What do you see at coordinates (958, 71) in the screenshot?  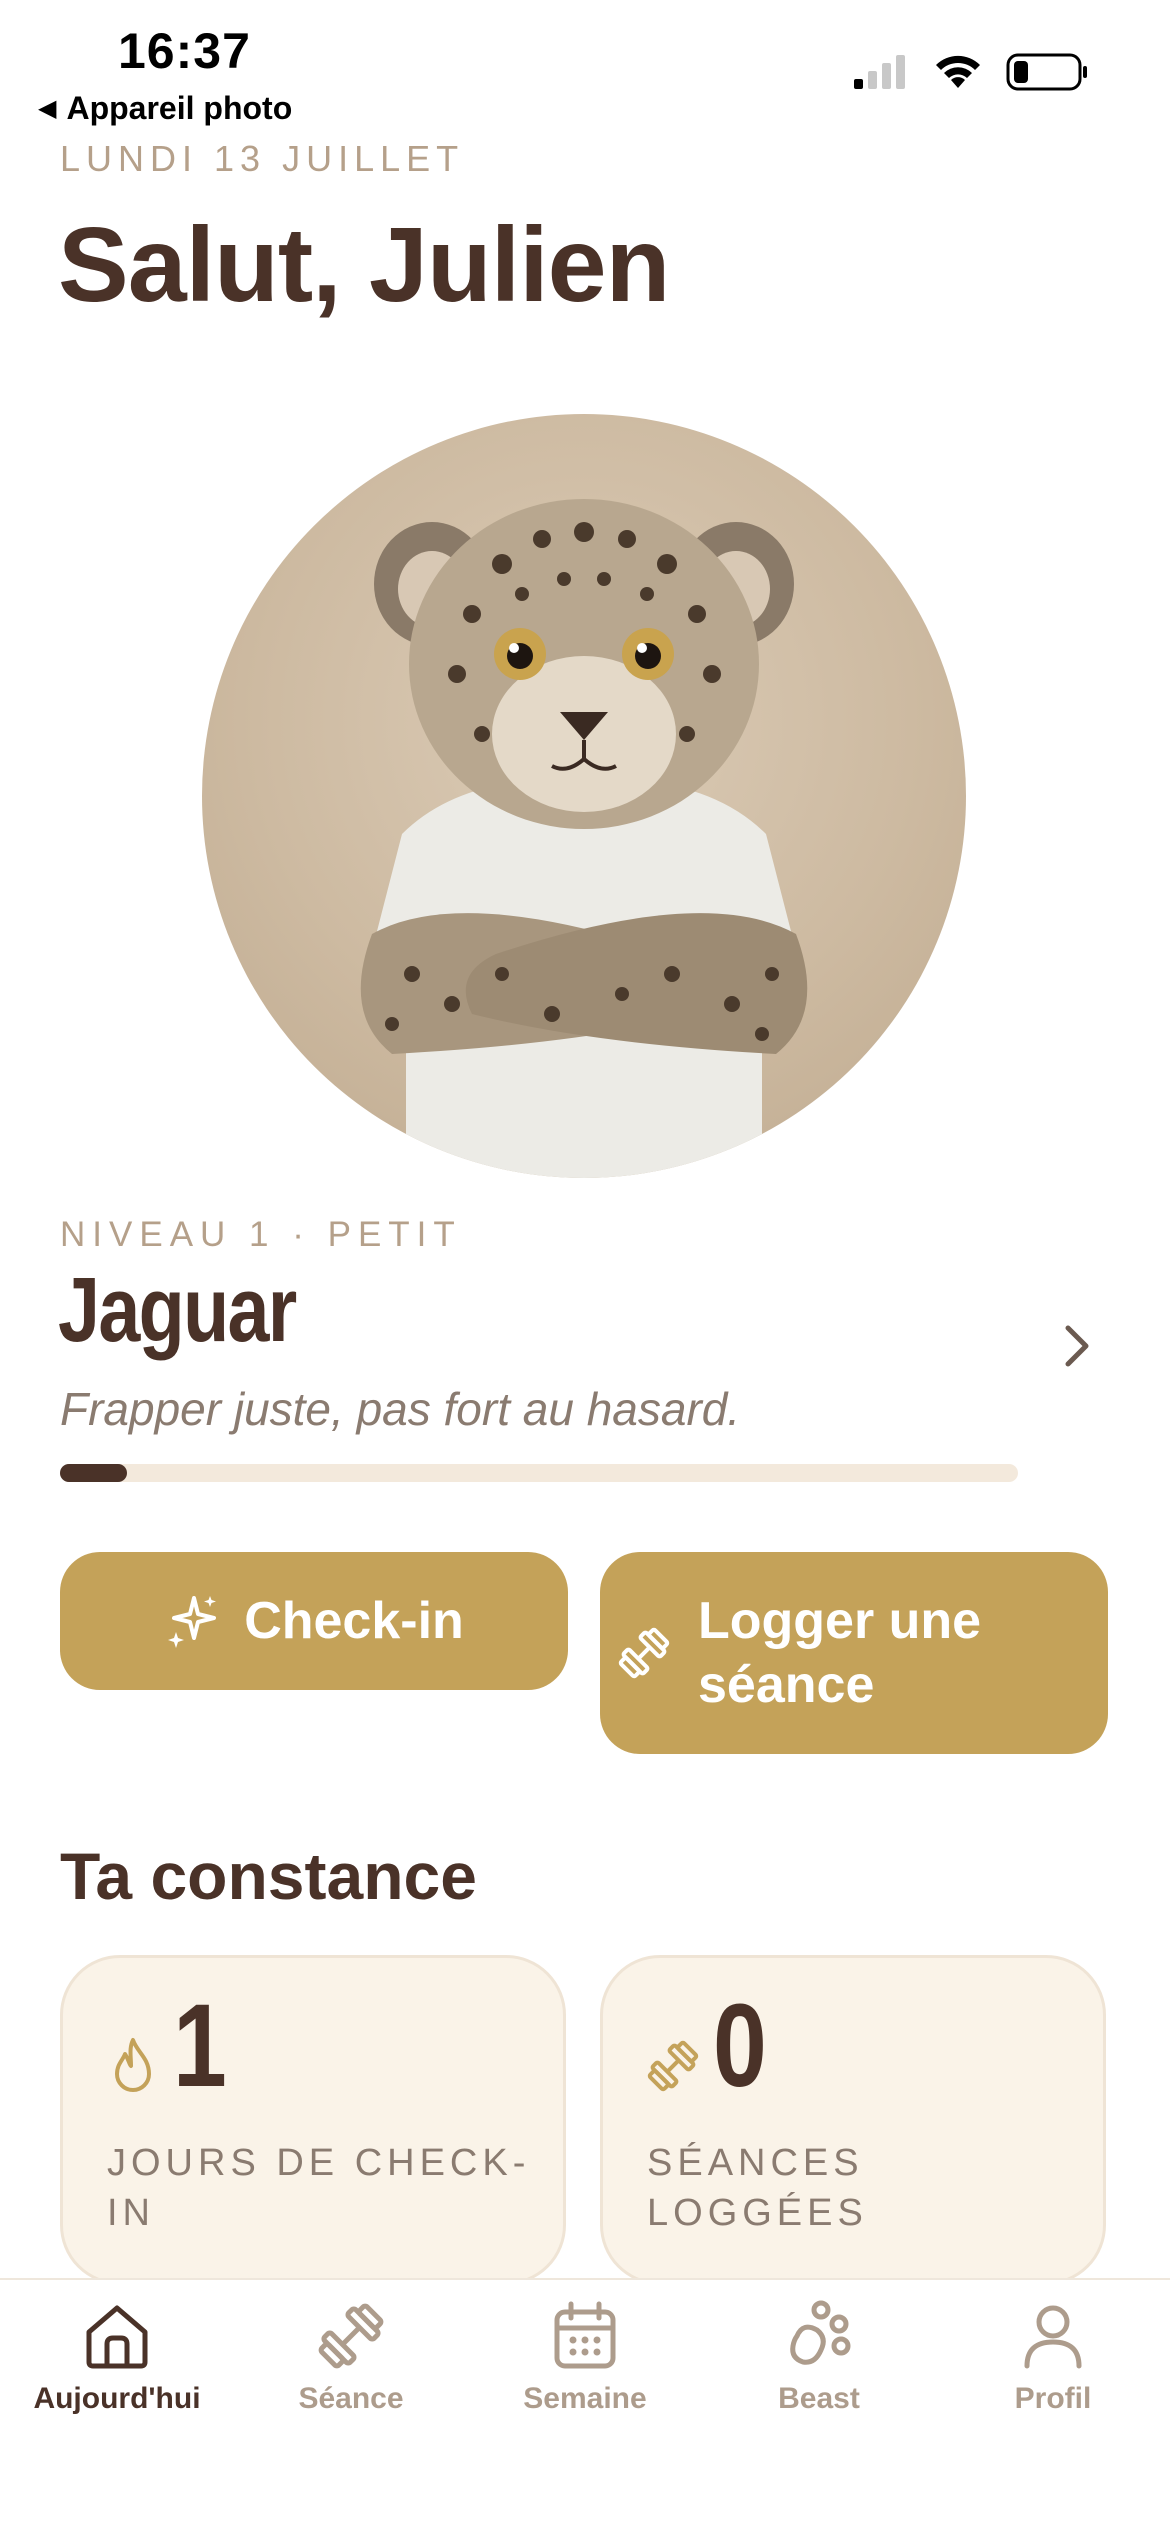 I see `wifi-icon` at bounding box center [958, 71].